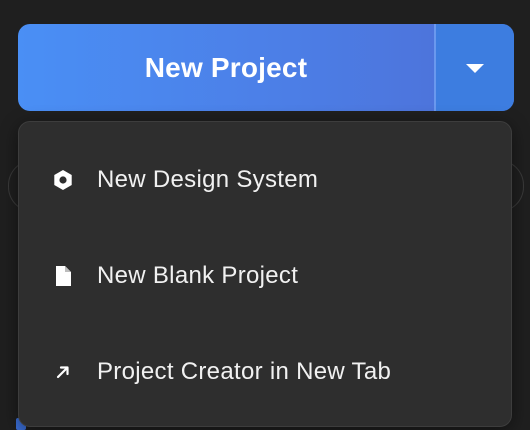 Image resolution: width=530 pixels, height=430 pixels. Describe the element at coordinates (63, 276) in the screenshot. I see `file-icon` at that location.